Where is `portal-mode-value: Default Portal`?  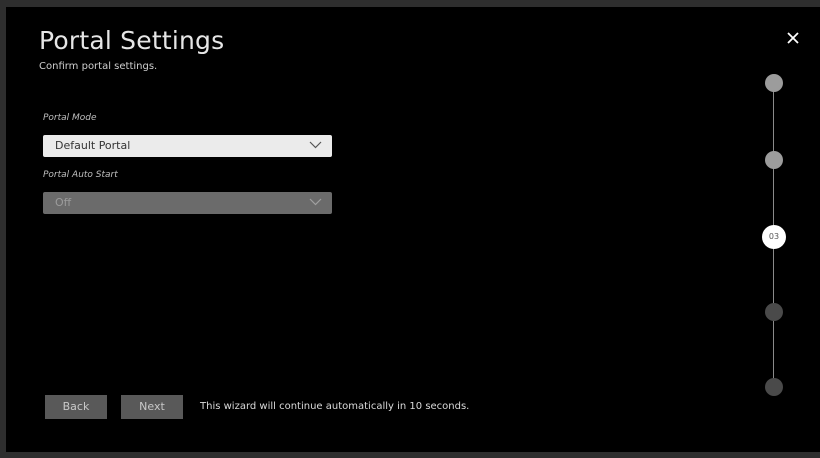
portal-mode-value: Default Portal is located at coordinates (93, 145).